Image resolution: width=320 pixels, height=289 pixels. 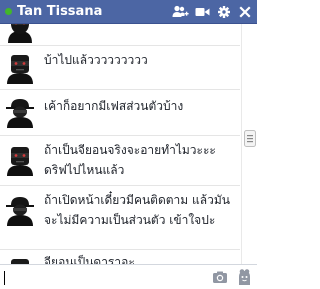 I want to click on text-caret, so click(x=4, y=278).